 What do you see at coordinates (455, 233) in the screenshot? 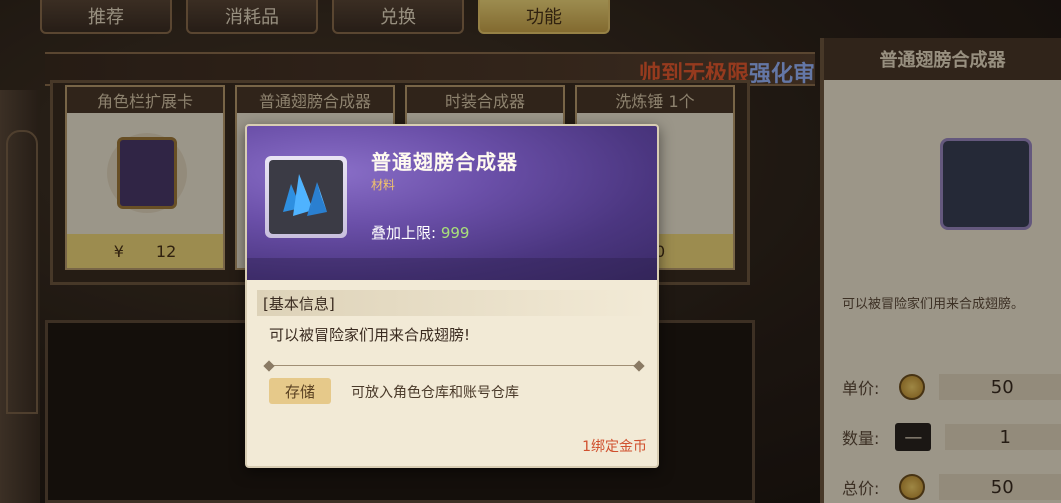
I see `stack-limit-value: 999` at bounding box center [455, 233].